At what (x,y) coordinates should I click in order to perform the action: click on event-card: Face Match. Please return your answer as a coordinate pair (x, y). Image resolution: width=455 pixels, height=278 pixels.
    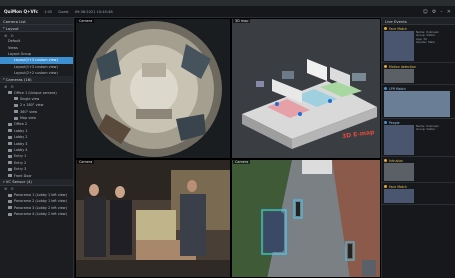
    Looking at the image, I should click on (418, 194).